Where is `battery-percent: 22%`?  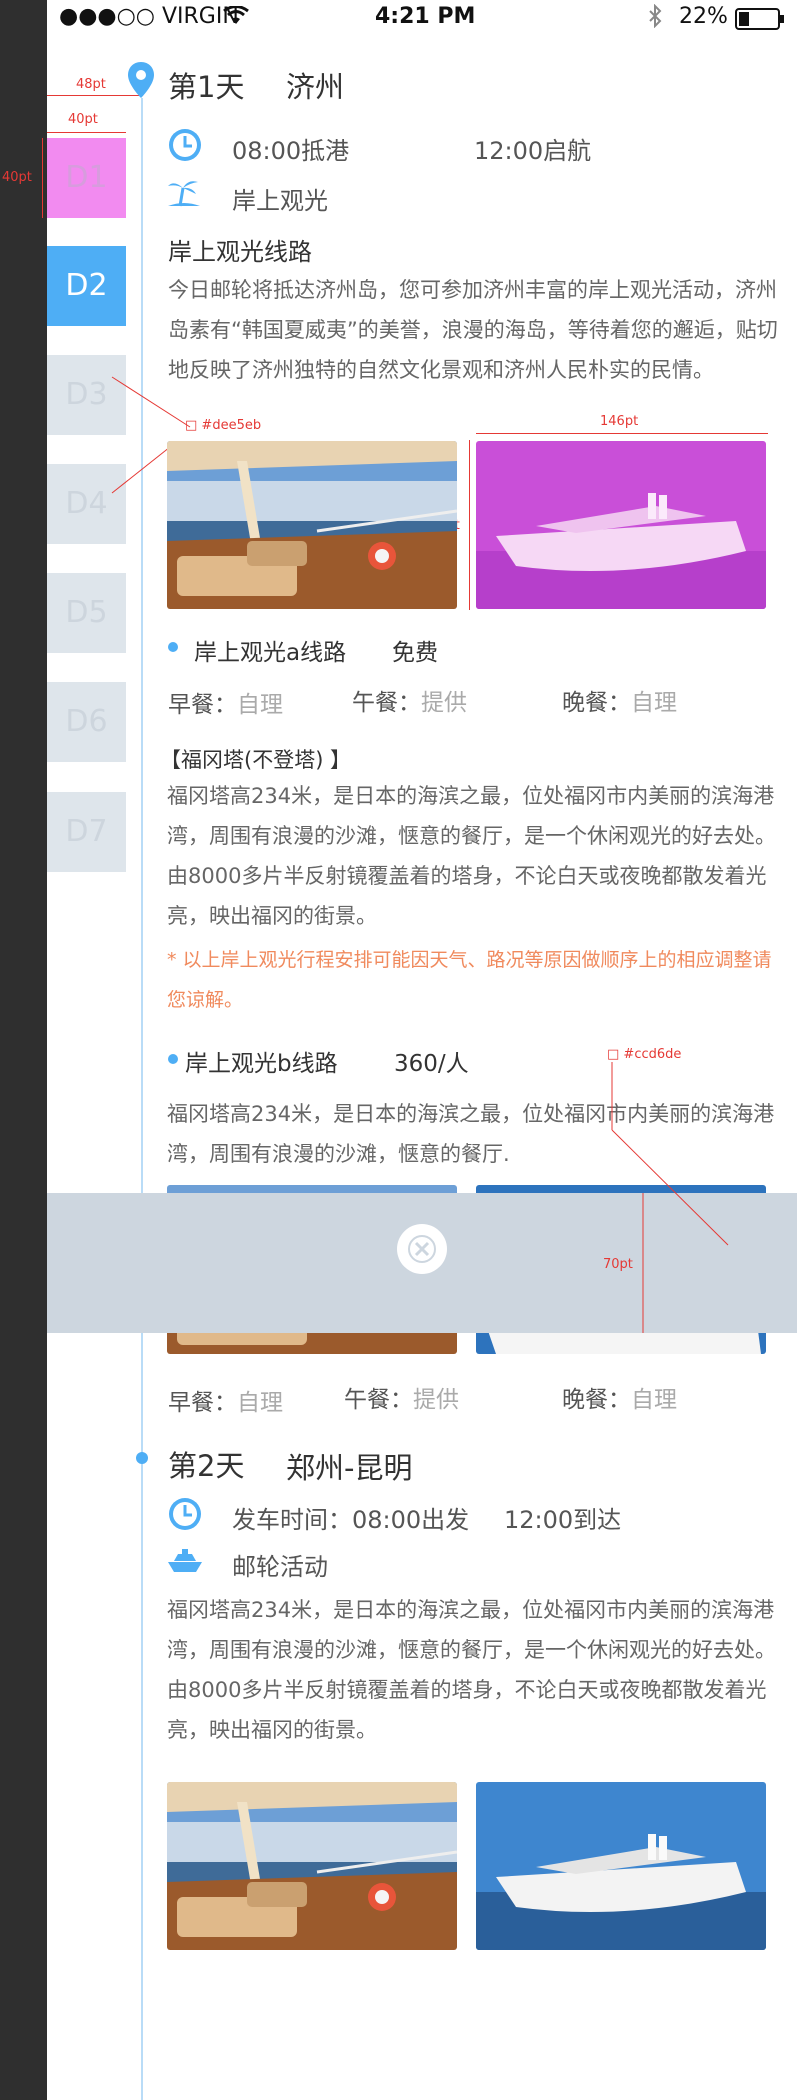 battery-percent: 22% is located at coordinates (703, 16).